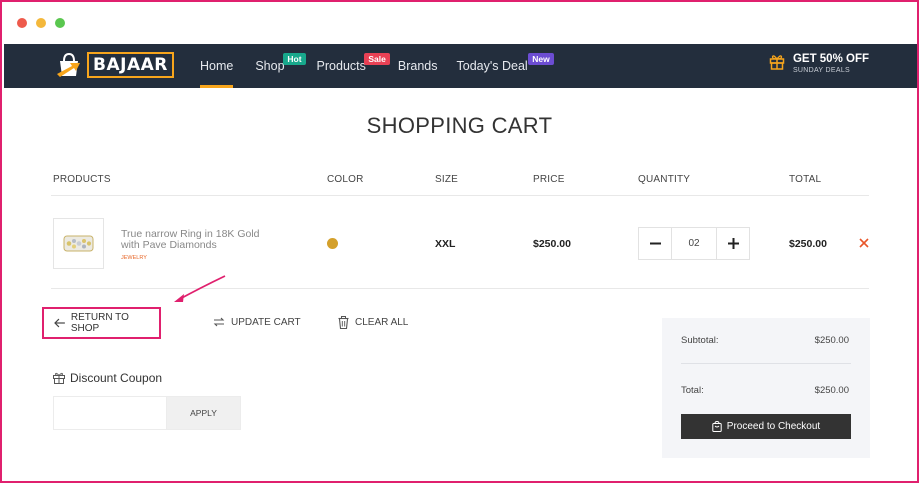  I want to click on increment-button, so click(733, 243).